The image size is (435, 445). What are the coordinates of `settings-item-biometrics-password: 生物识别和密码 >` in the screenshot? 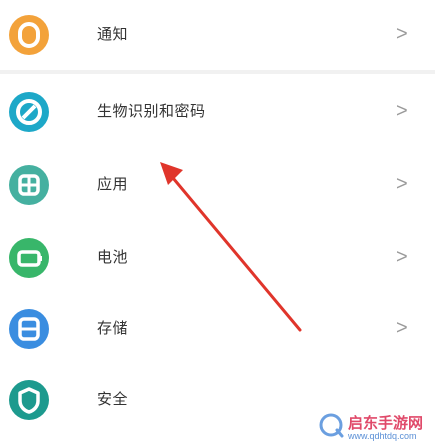 It's located at (217, 112).